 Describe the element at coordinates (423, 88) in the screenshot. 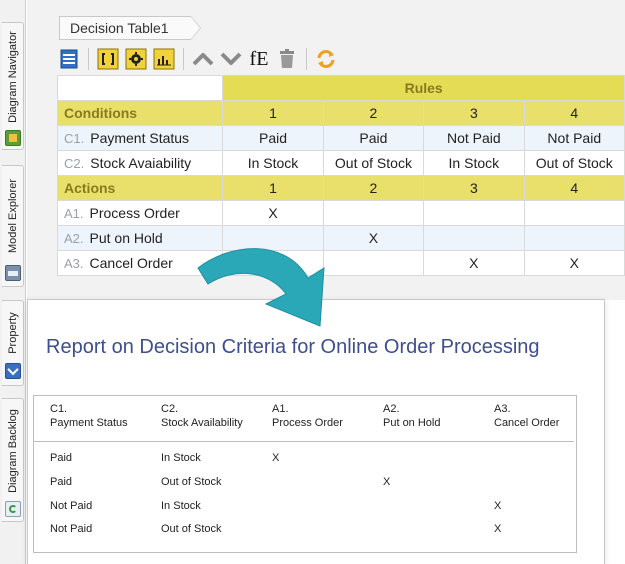

I see `rules-header: Rules` at that location.